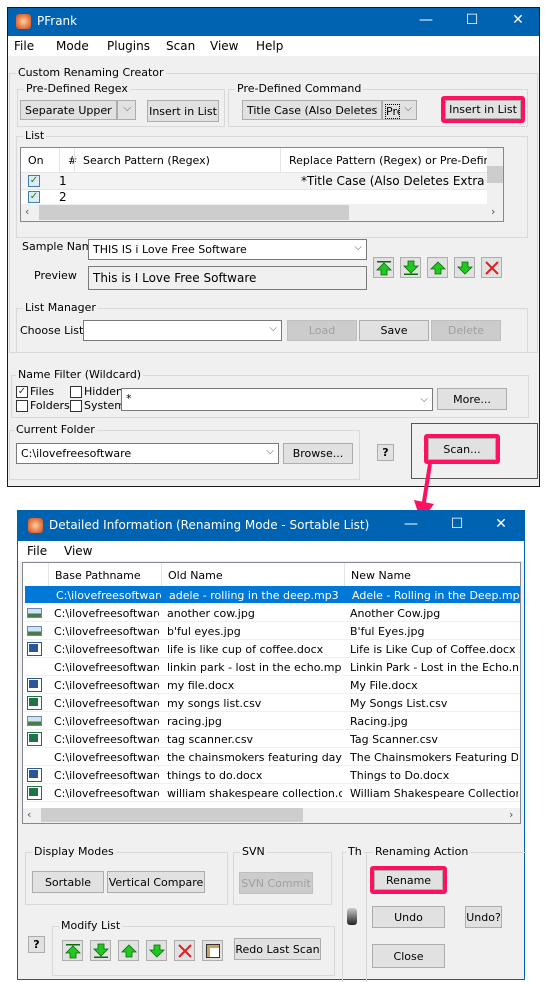  Describe the element at coordinates (76, 392) in the screenshot. I see `hidden-checkbox` at that location.